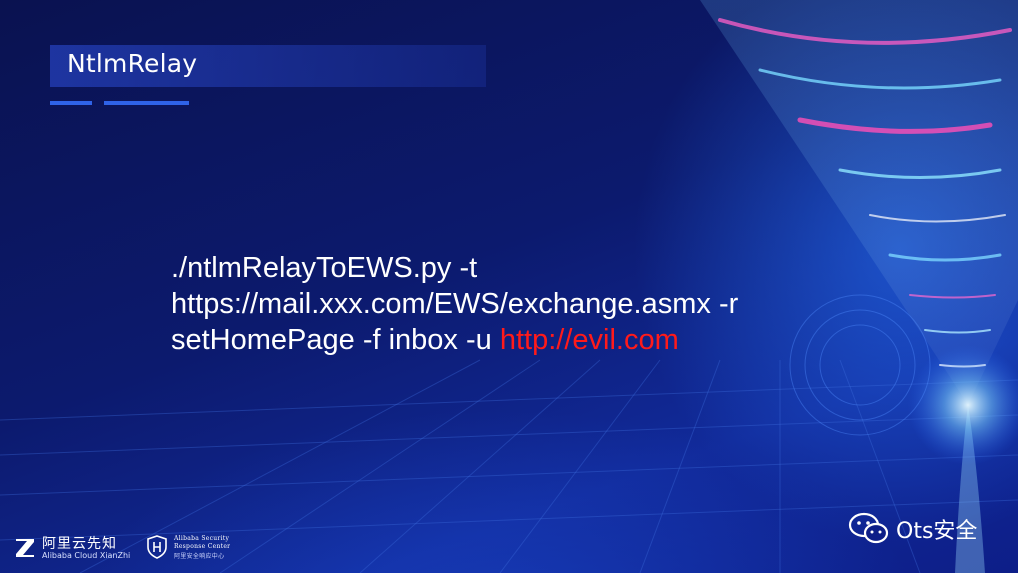  I want to click on title-underline-short, so click(71, 103).